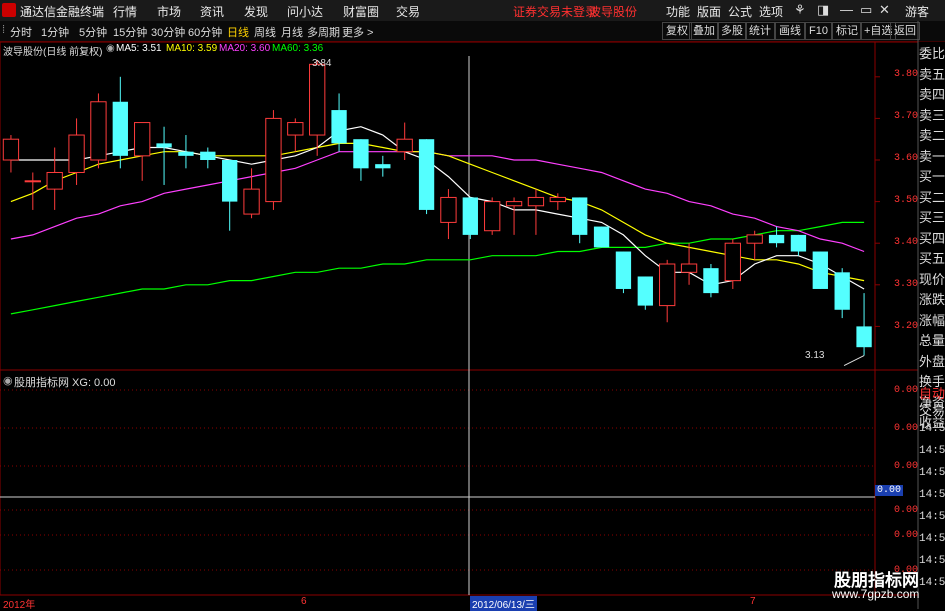 This screenshot has width=945, height=611. What do you see at coordinates (906, 326) in the screenshot?
I see `price-tick: 3.20` at bounding box center [906, 326].